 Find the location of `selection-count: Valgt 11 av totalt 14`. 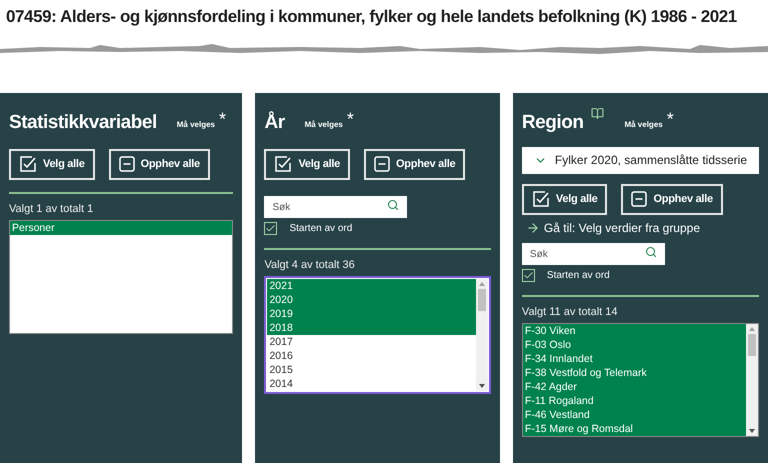

selection-count: Valgt 11 av totalt 14 is located at coordinates (570, 311).